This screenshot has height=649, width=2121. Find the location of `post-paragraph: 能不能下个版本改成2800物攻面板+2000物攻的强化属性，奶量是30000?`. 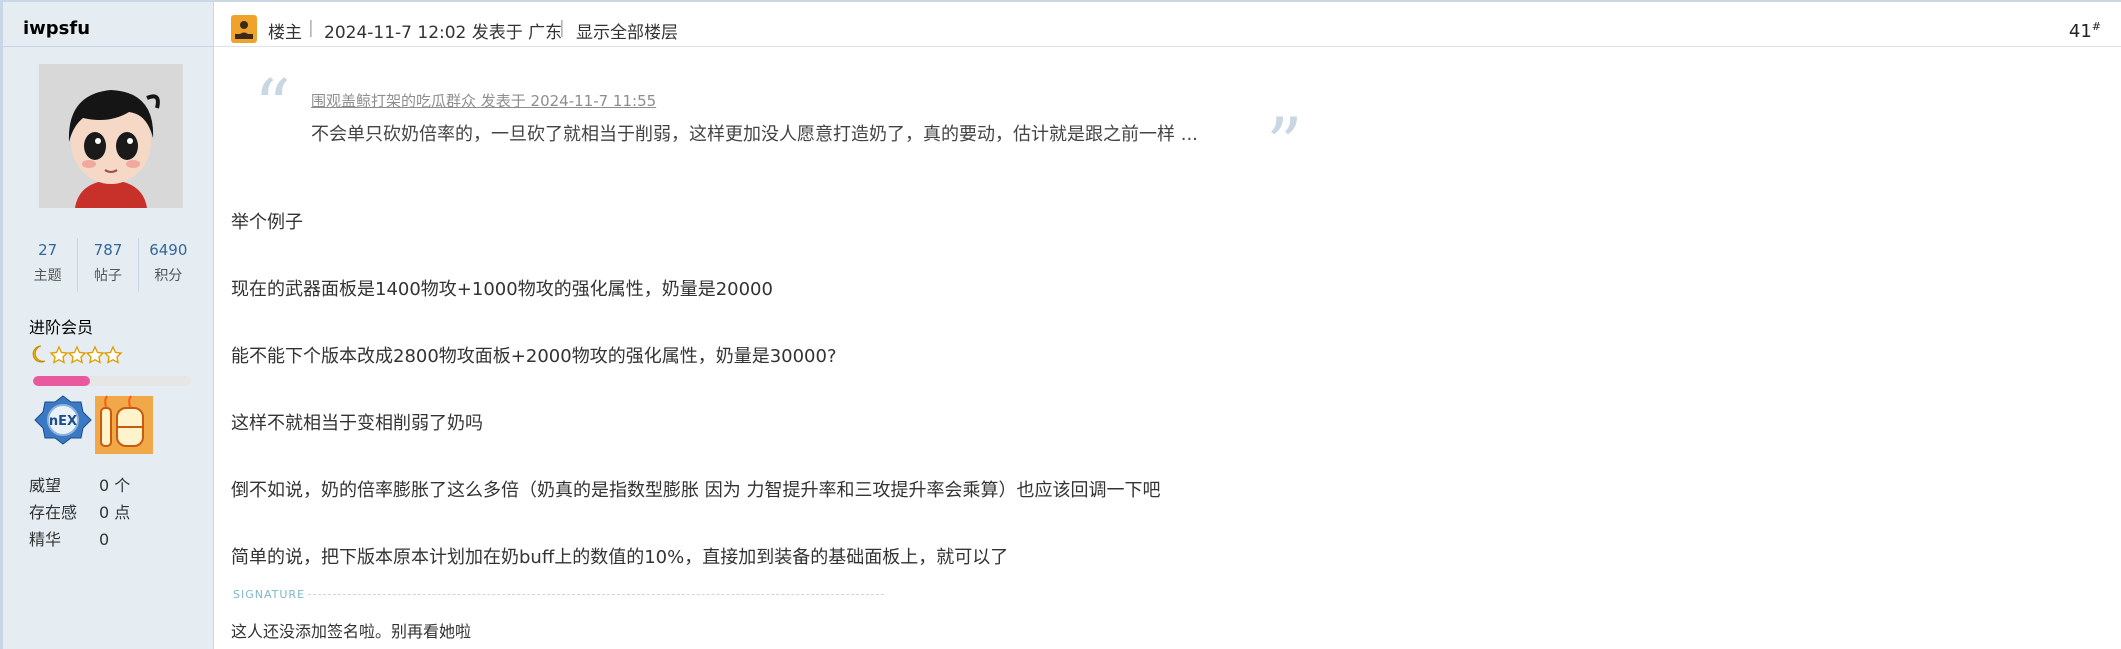

post-paragraph: 能不能下个版本改成2800物攻面板+2000物攻的强化属性，奶量是30000? is located at coordinates (534, 356).